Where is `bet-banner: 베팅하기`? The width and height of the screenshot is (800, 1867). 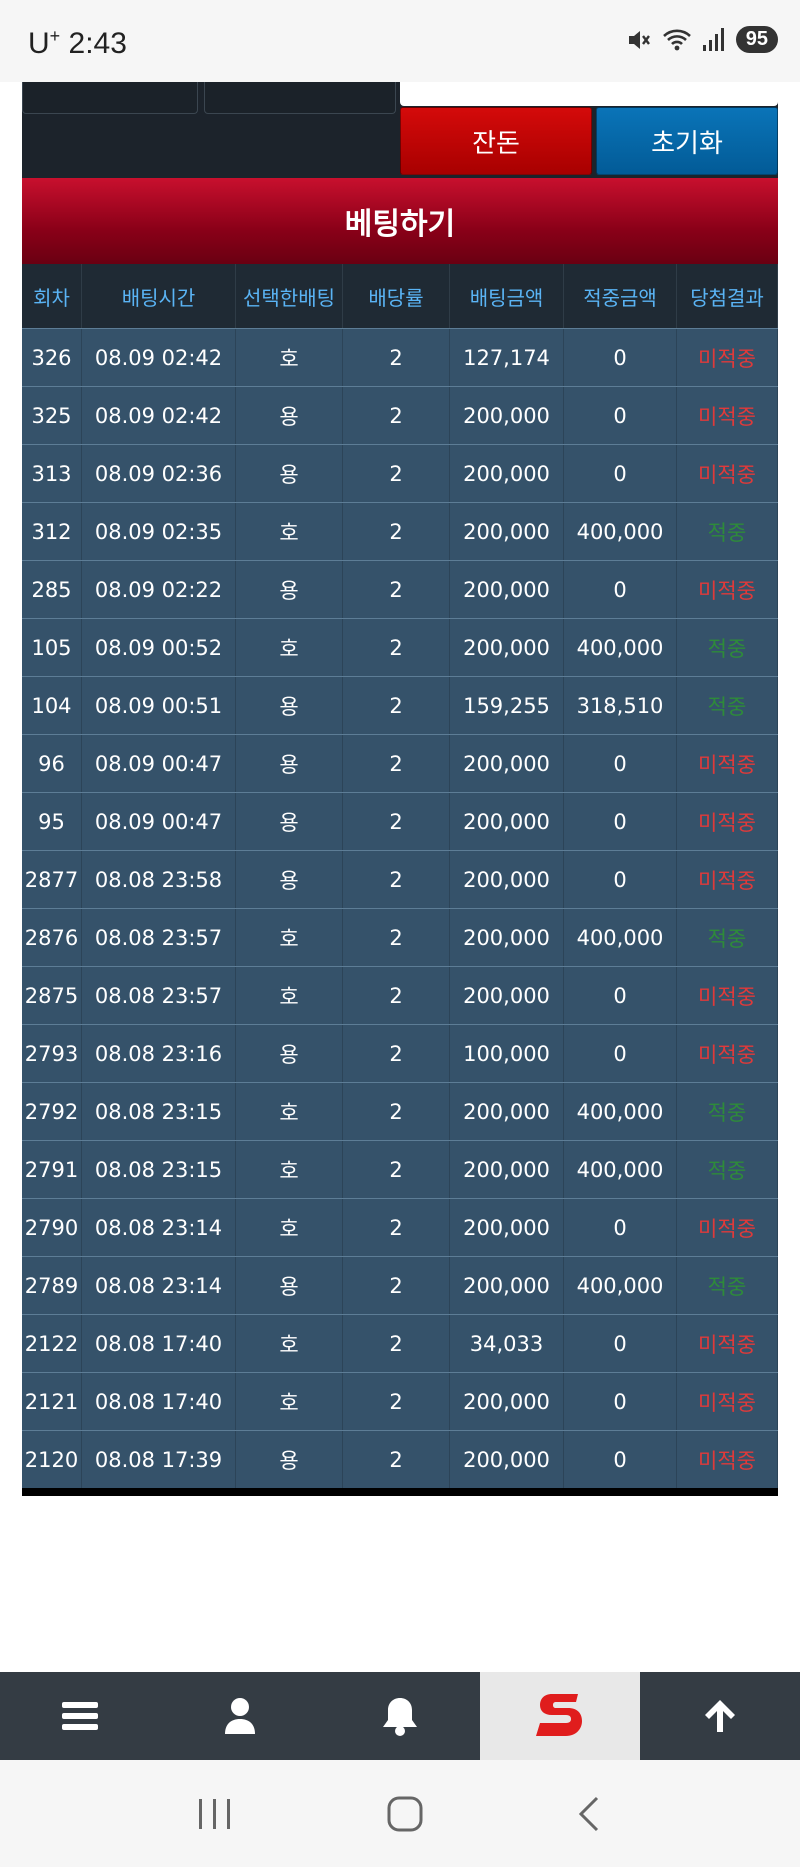 bet-banner: 베팅하기 is located at coordinates (400, 221).